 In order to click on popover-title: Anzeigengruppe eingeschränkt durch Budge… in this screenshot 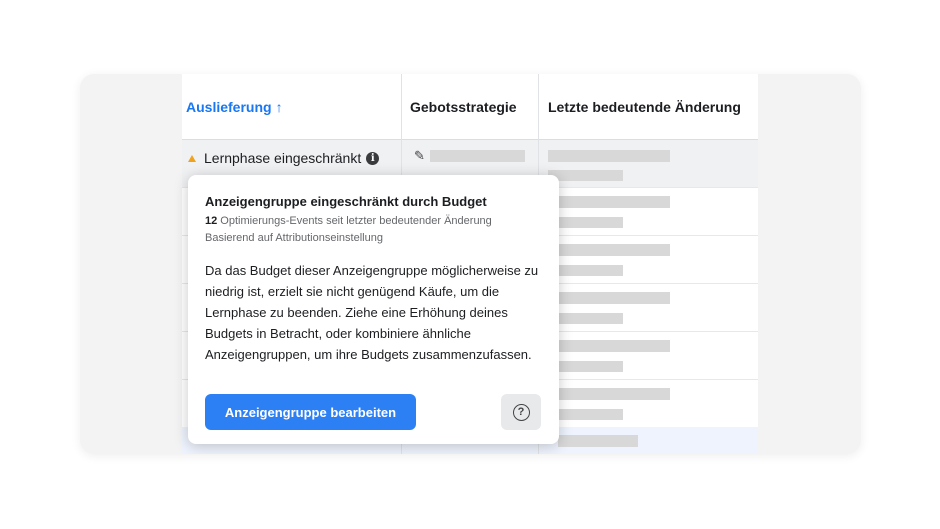, I will do `click(346, 201)`.